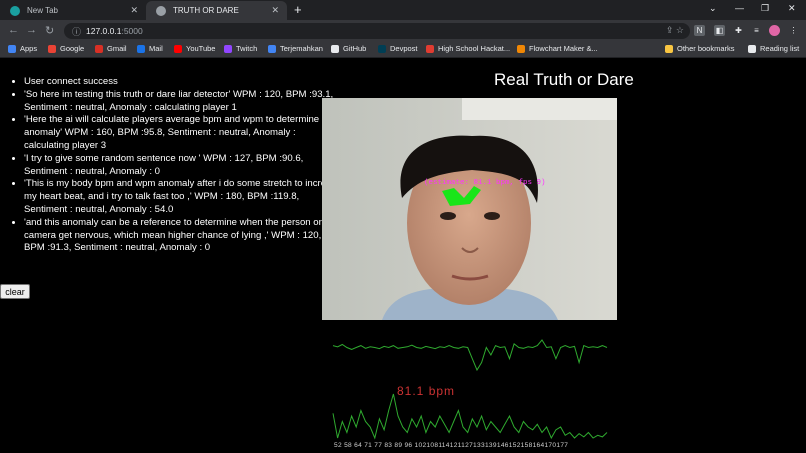 The image size is (806, 453). I want to click on bookmark-apps-grid: Apps, so click(22, 48).